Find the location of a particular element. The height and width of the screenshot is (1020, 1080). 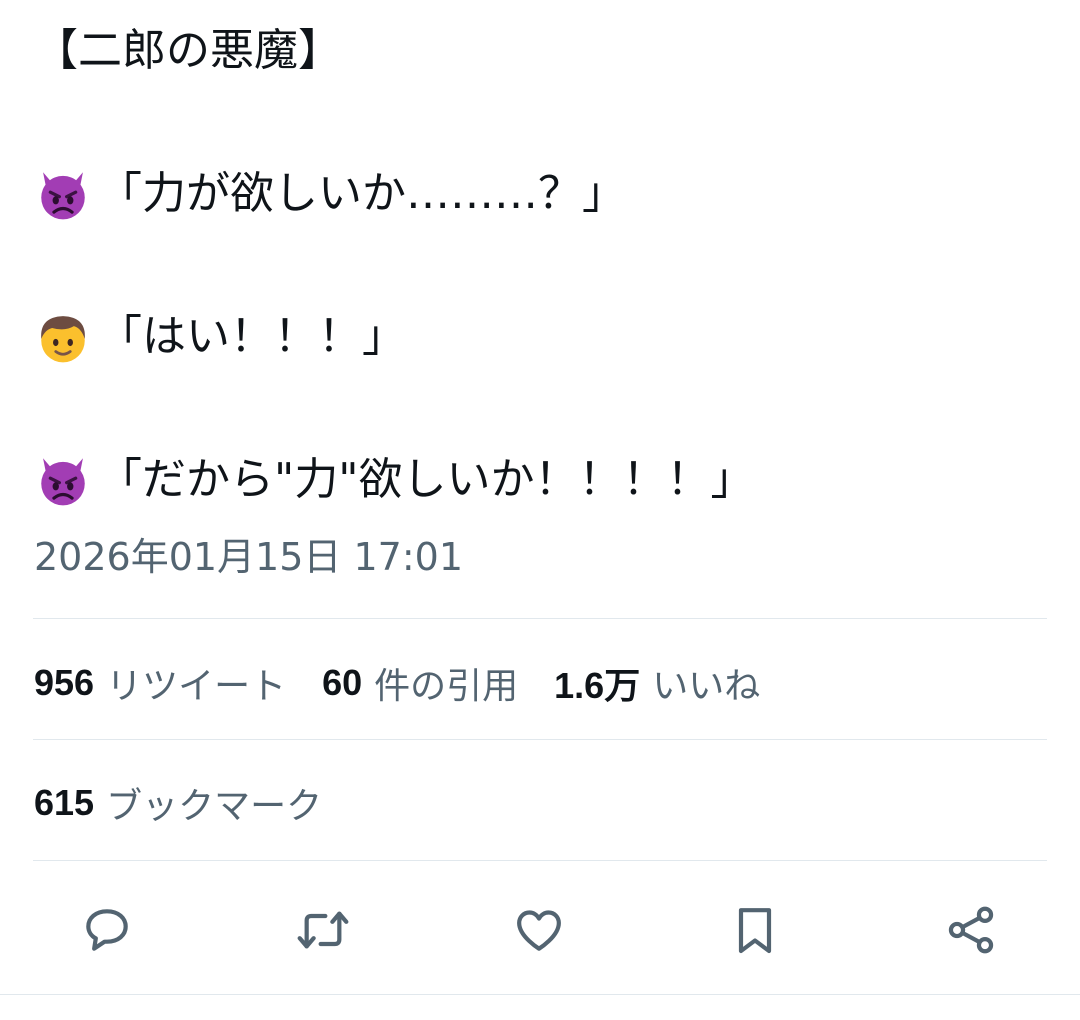

retweet-icon is located at coordinates (323, 930).